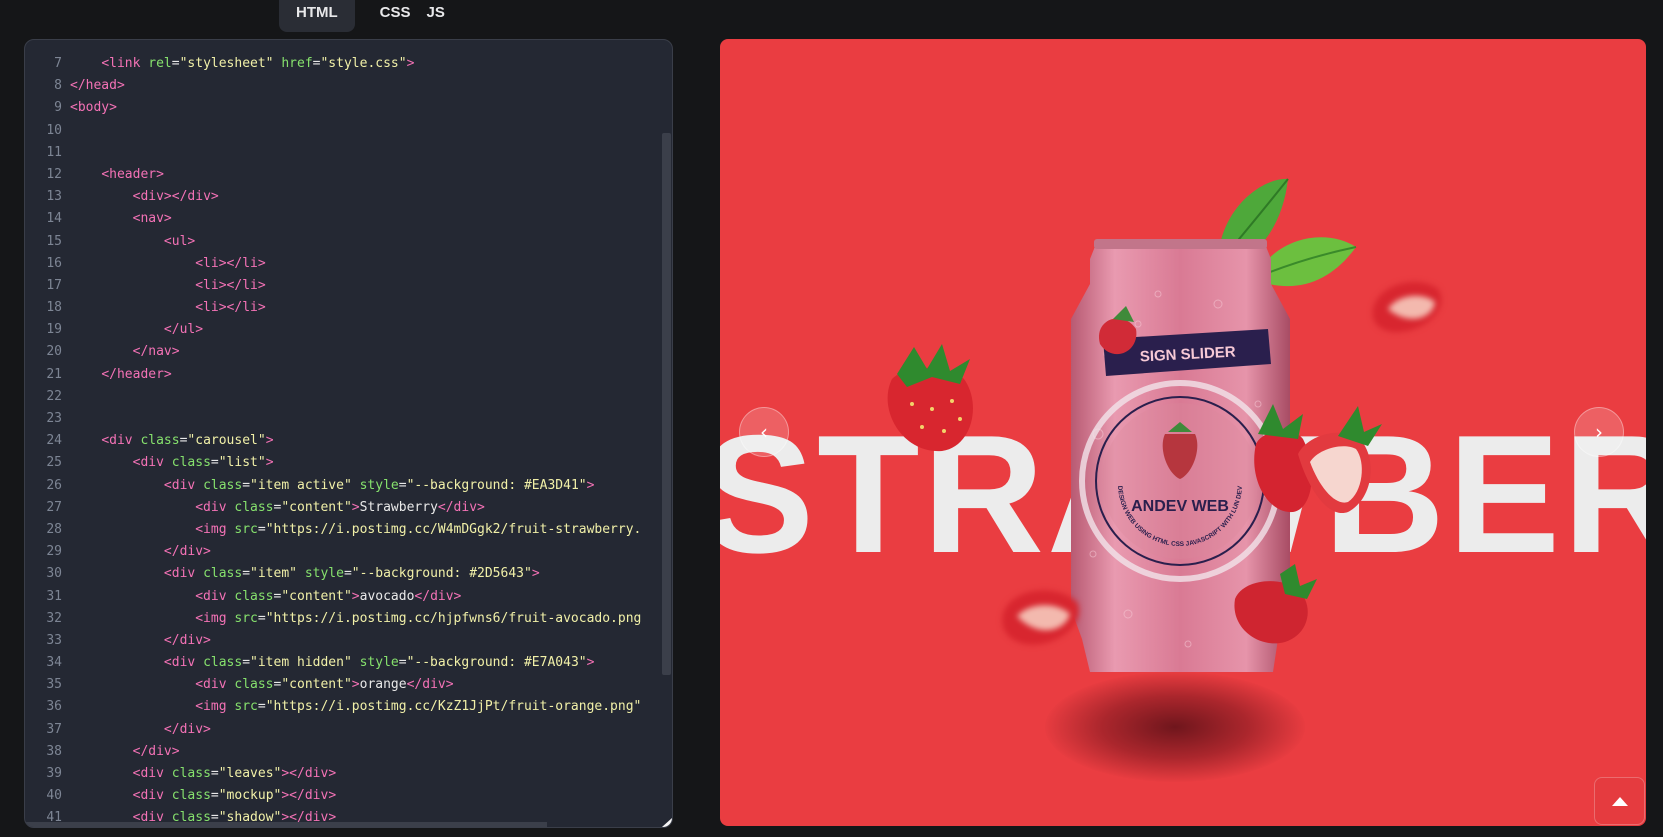 Image resolution: width=1663 pixels, height=837 pixels. I want to click on code-line: 25 <div class="list">, so click(333, 463).